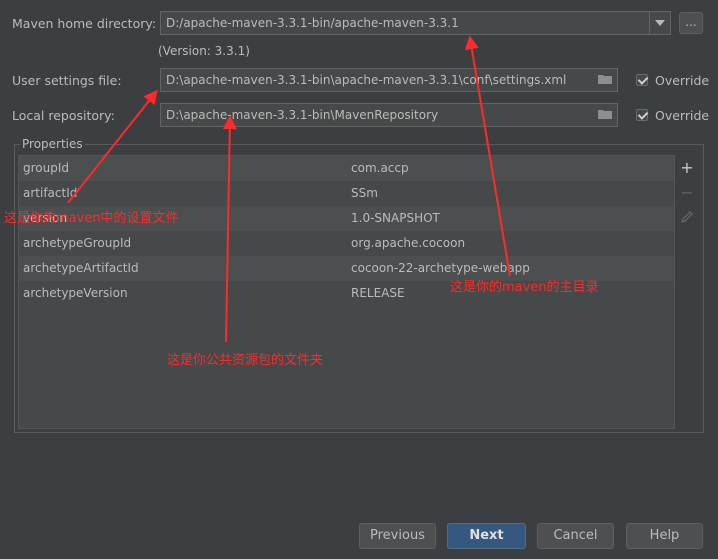  I want to click on property-value: SSm, so click(364, 193).